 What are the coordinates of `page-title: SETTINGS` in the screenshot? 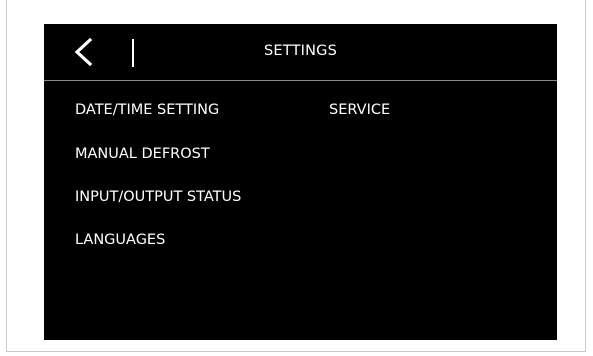 It's located at (300, 51).